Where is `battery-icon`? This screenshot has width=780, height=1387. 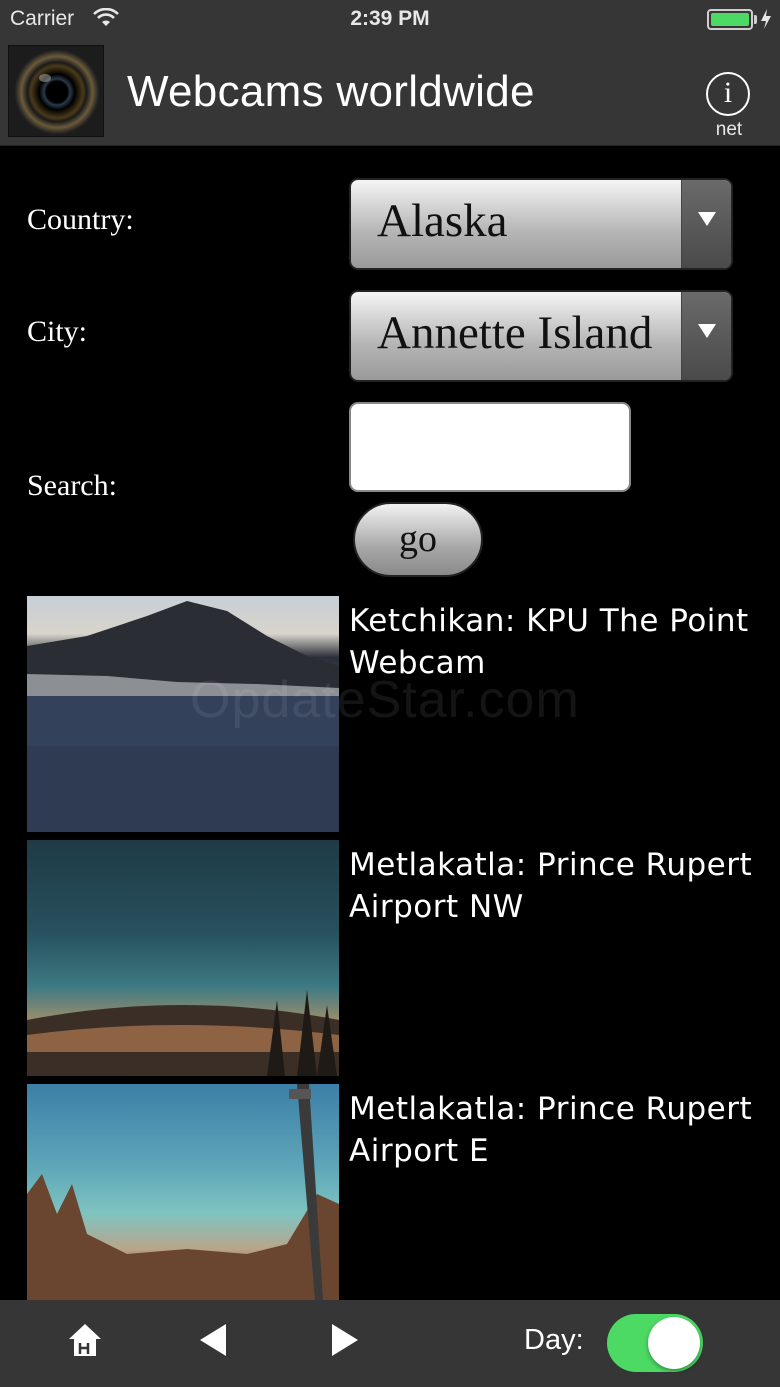 battery-icon is located at coordinates (730, 19).